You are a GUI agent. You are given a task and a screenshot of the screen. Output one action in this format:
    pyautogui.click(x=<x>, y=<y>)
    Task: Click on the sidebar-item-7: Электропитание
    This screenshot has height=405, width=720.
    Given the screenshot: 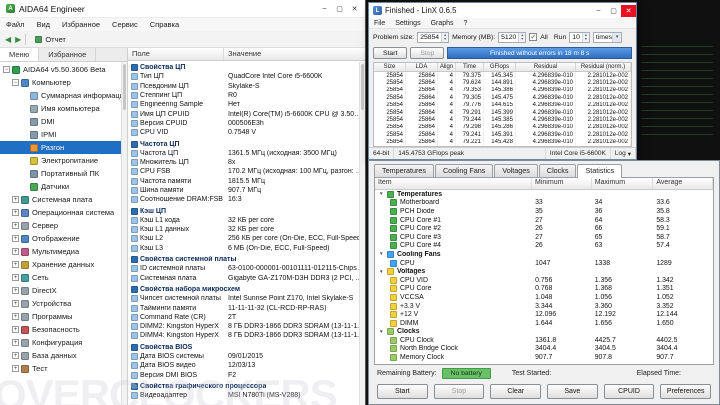 What is the action you would take?
    pyautogui.click(x=63, y=160)
    